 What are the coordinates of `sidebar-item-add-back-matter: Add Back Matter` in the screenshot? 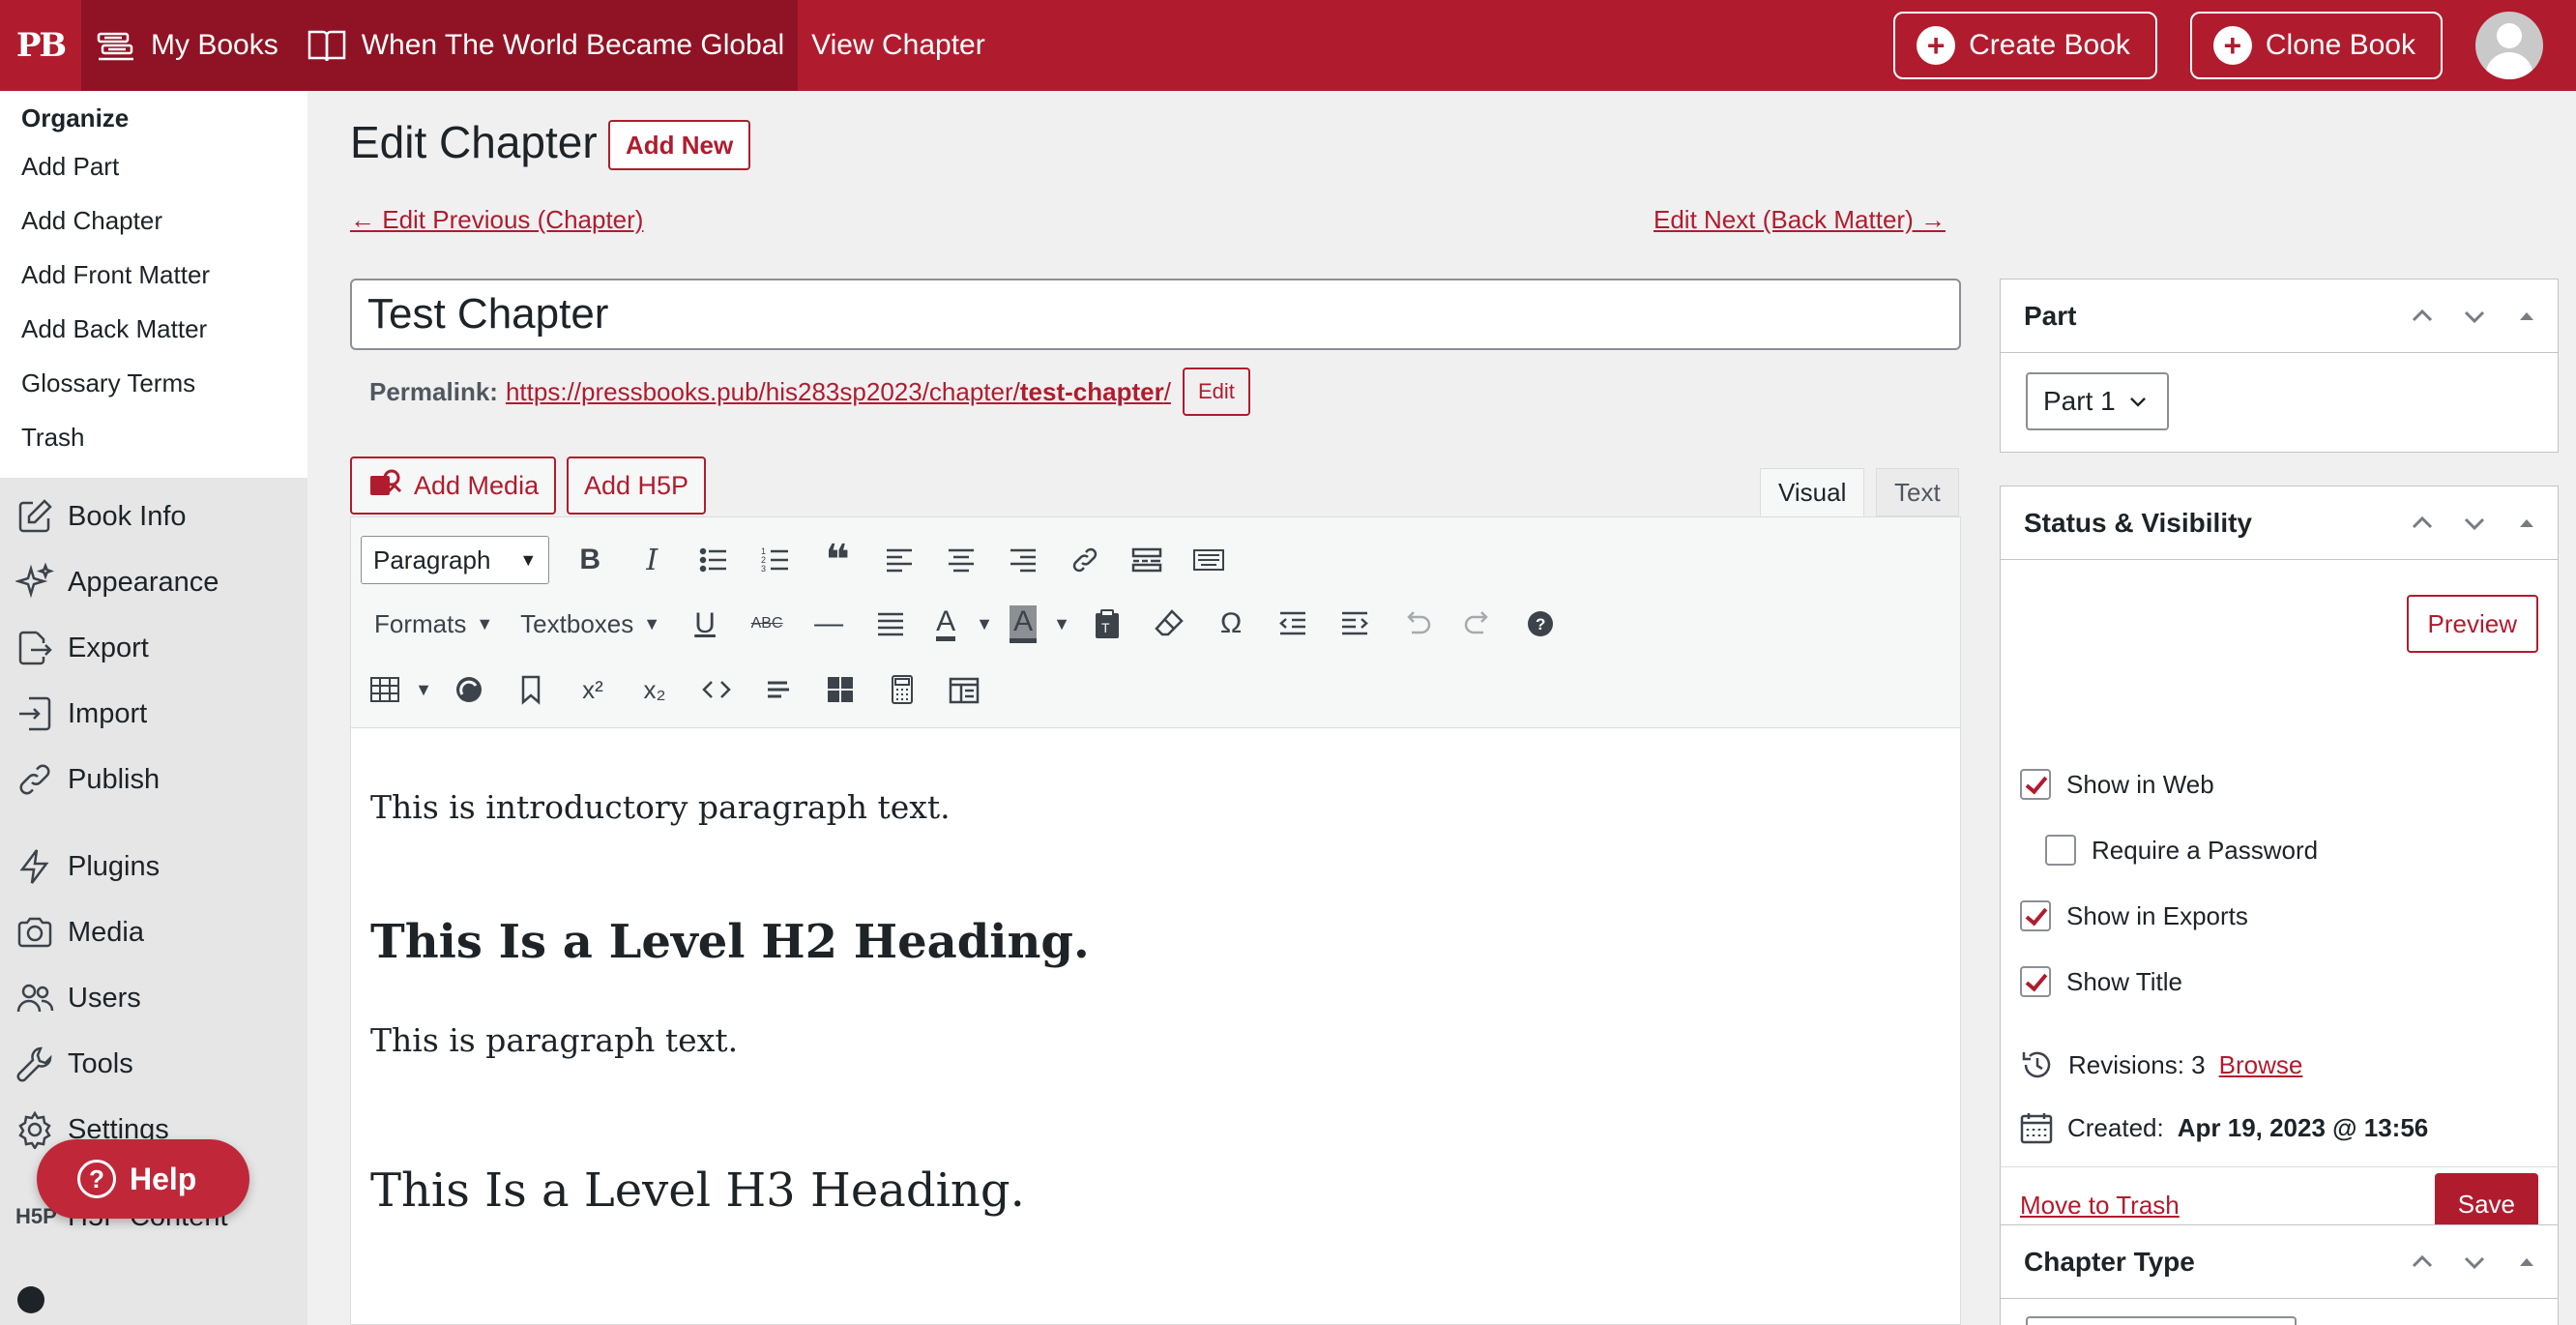 It's located at (153, 329).